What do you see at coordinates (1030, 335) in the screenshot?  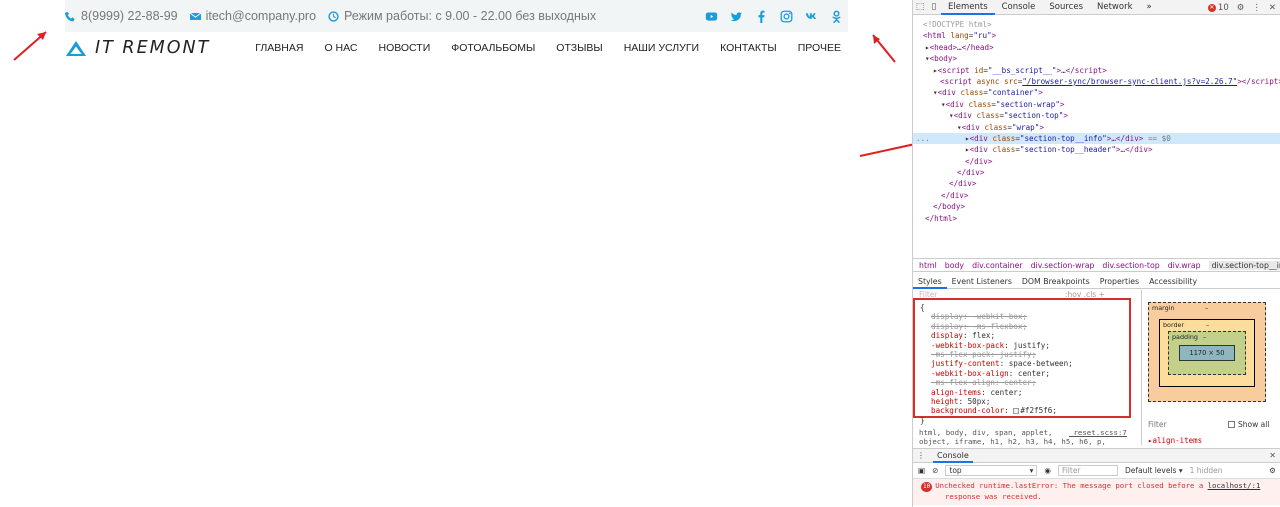 I see `css-declaration: display: flex;` at bounding box center [1030, 335].